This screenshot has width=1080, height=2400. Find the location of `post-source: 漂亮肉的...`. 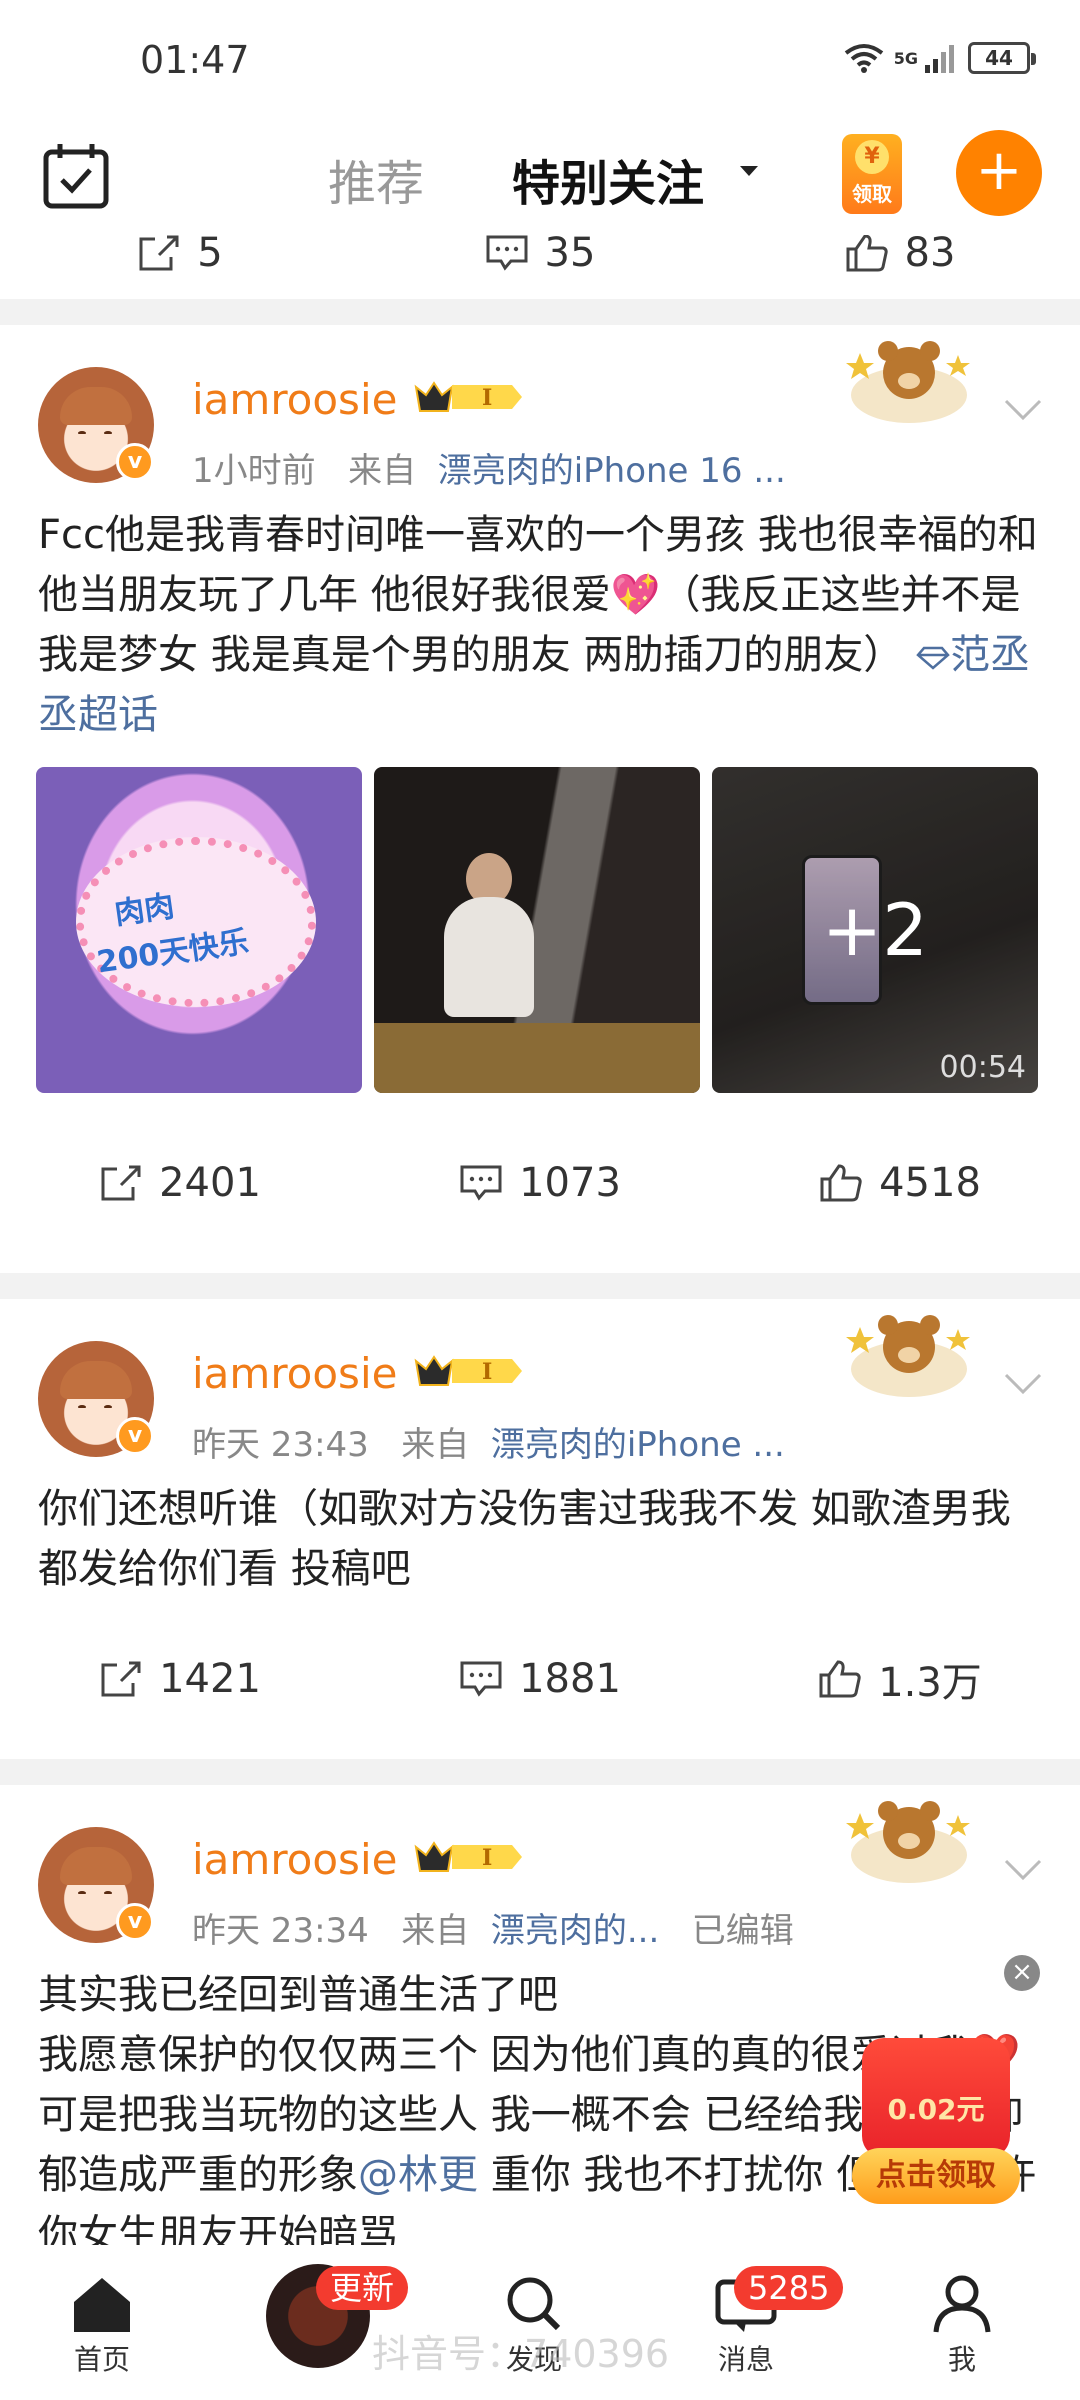

post-source: 漂亮肉的... is located at coordinates (575, 1931).